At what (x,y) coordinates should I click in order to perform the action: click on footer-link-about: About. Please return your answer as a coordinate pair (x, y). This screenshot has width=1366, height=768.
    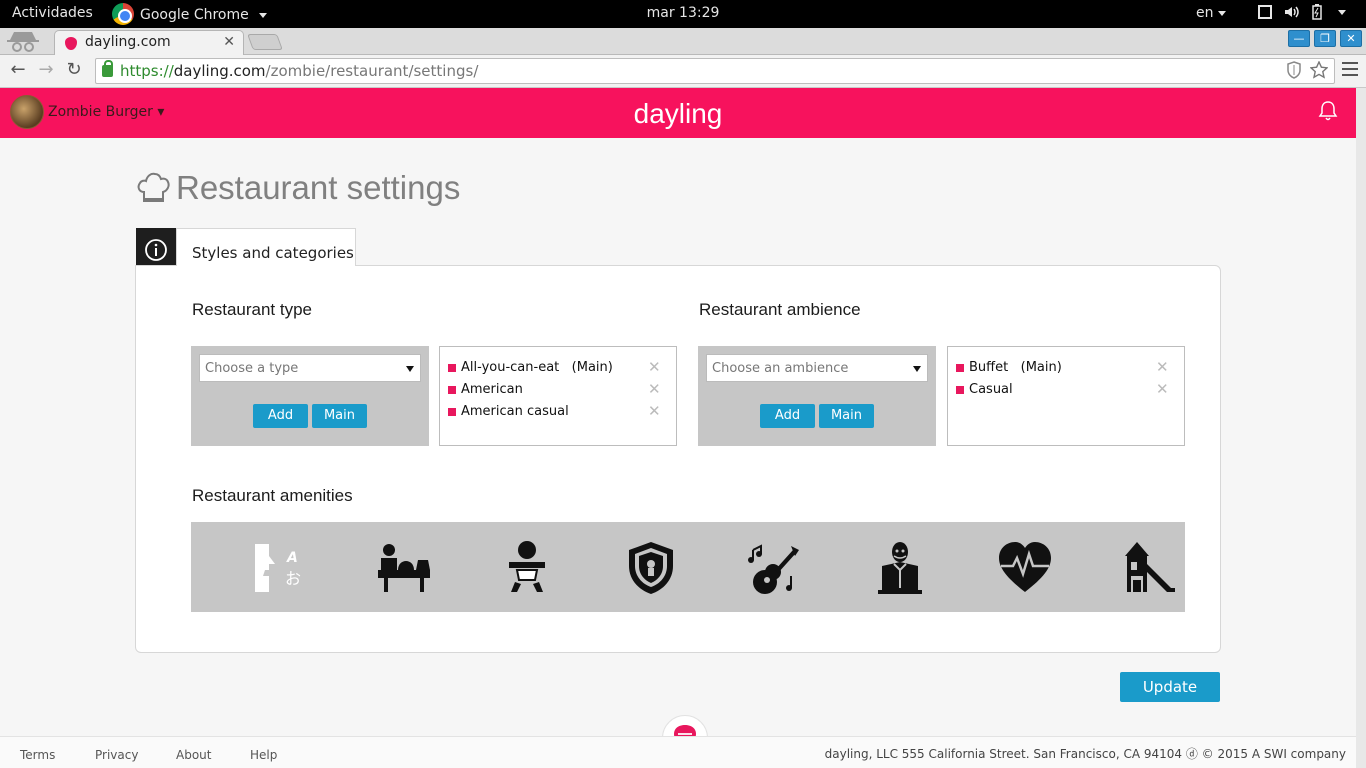
    Looking at the image, I should click on (193, 755).